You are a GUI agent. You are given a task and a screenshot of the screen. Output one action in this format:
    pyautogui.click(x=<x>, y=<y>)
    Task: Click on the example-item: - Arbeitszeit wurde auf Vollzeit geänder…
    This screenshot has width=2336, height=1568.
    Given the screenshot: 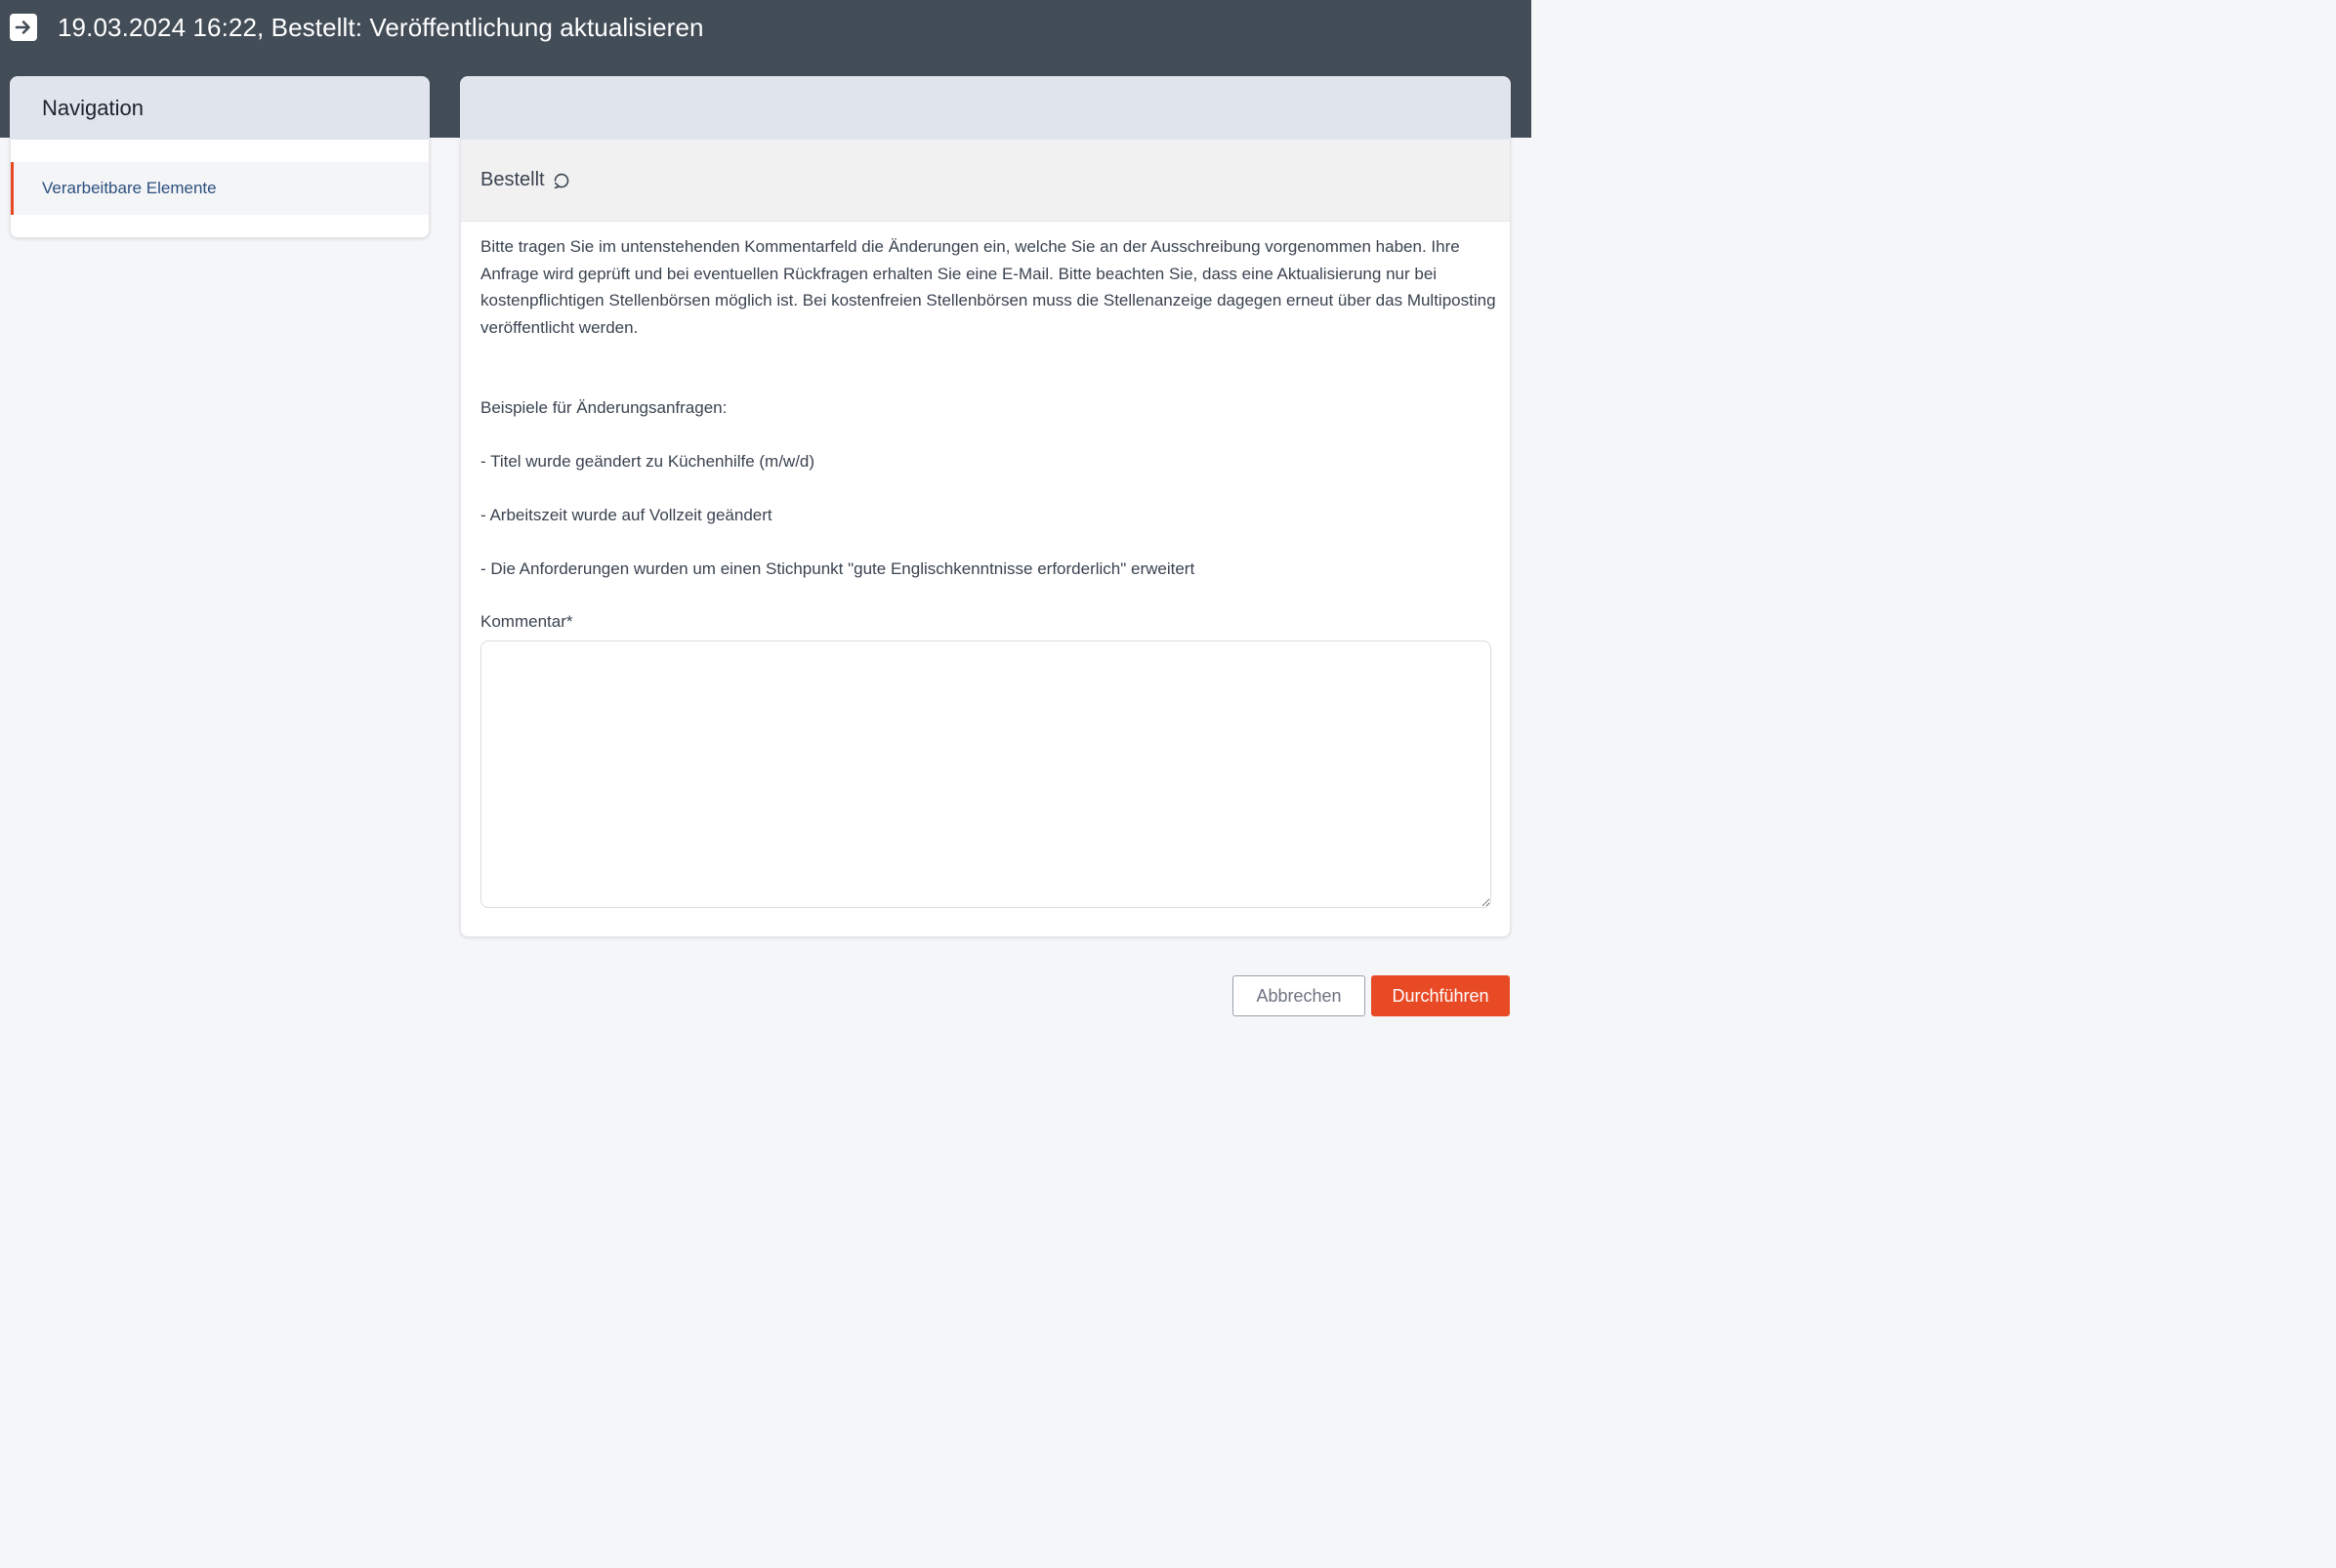 What is the action you would take?
    pyautogui.click(x=626, y=515)
    